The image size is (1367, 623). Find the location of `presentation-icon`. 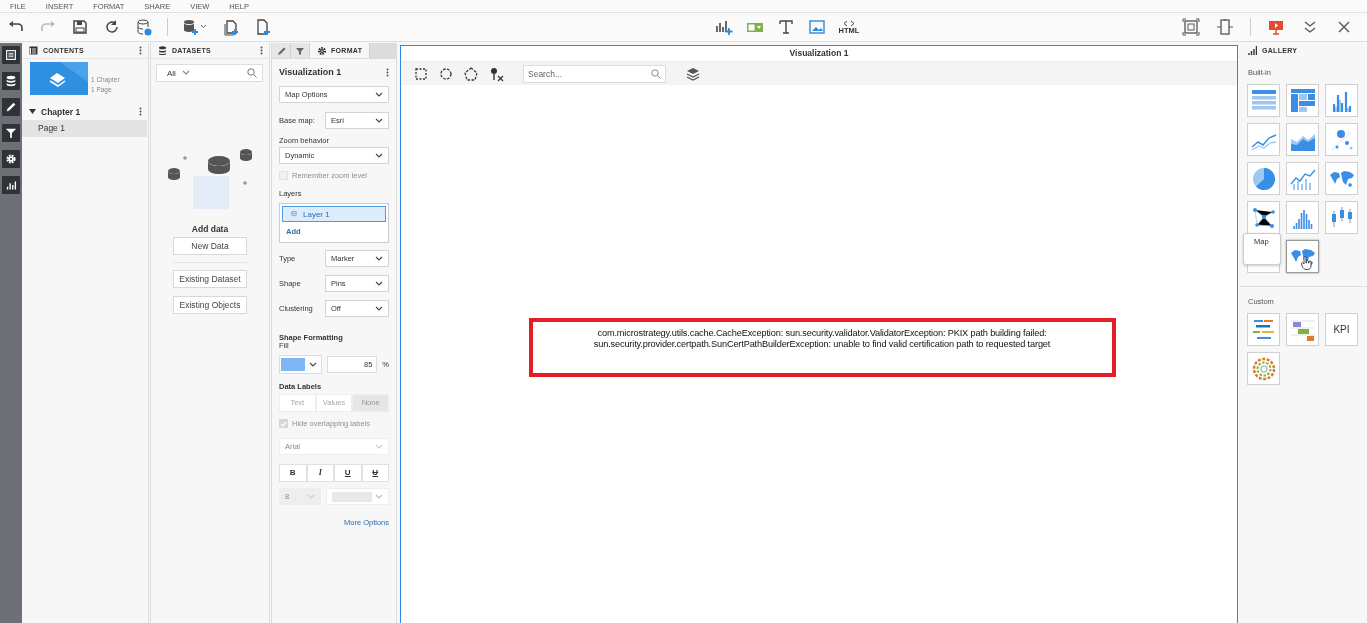

presentation-icon is located at coordinates (1276, 27).